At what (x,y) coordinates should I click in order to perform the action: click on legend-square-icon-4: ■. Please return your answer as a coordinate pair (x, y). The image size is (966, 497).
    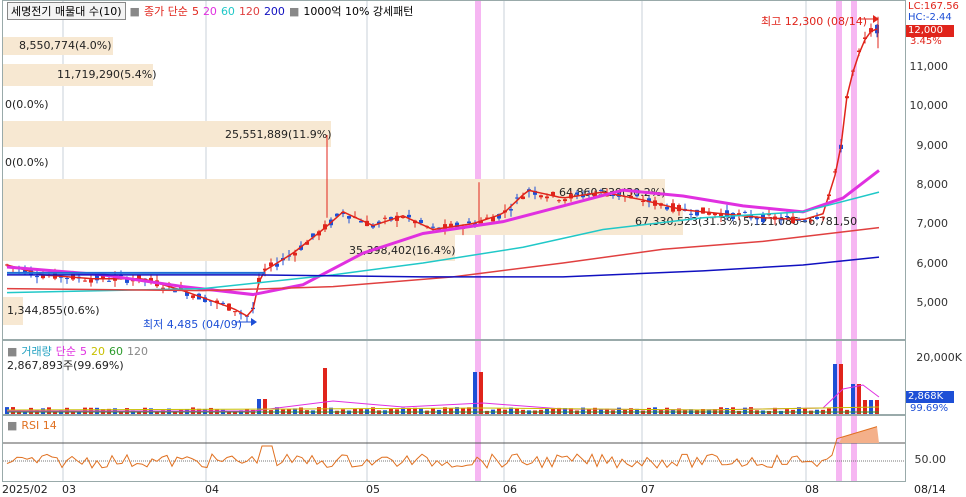
    Looking at the image, I should click on (12, 425).